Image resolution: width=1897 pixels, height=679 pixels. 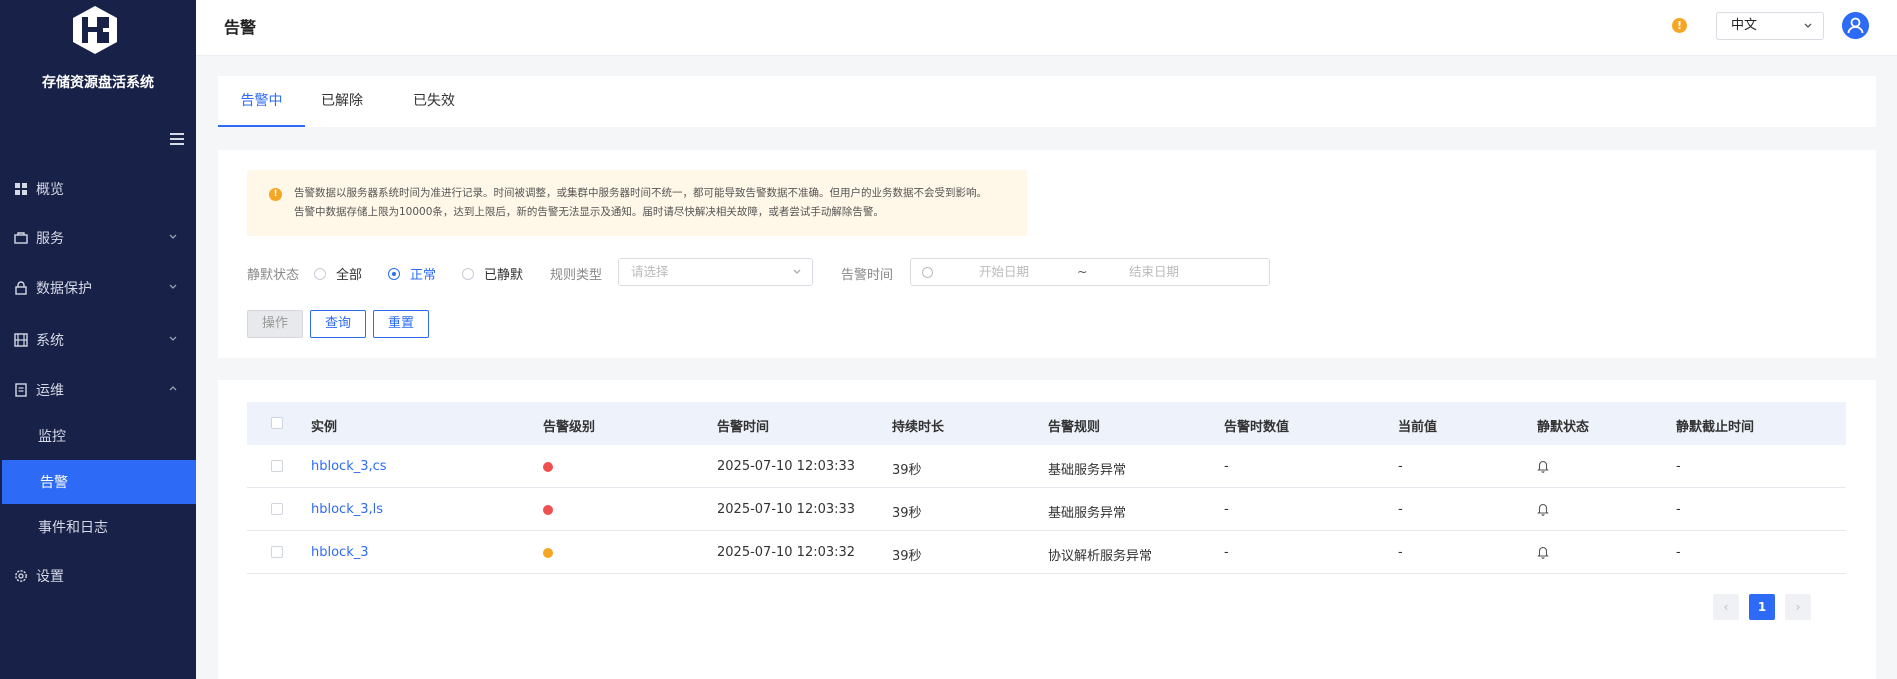 I want to click on sub-item-alarm: 告警, so click(x=99, y=482).